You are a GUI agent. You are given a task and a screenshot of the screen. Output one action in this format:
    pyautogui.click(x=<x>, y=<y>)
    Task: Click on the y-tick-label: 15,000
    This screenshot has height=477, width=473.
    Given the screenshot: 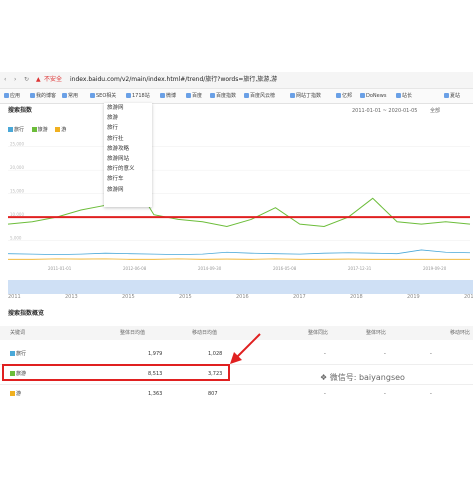 What is the action you would take?
    pyautogui.click(x=17, y=191)
    